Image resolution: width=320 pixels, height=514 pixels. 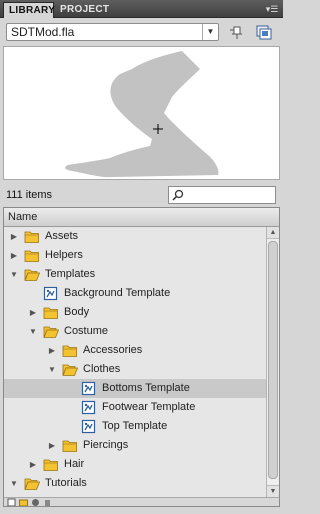 I want to click on library-item-label: Top Template, so click(x=135, y=426).